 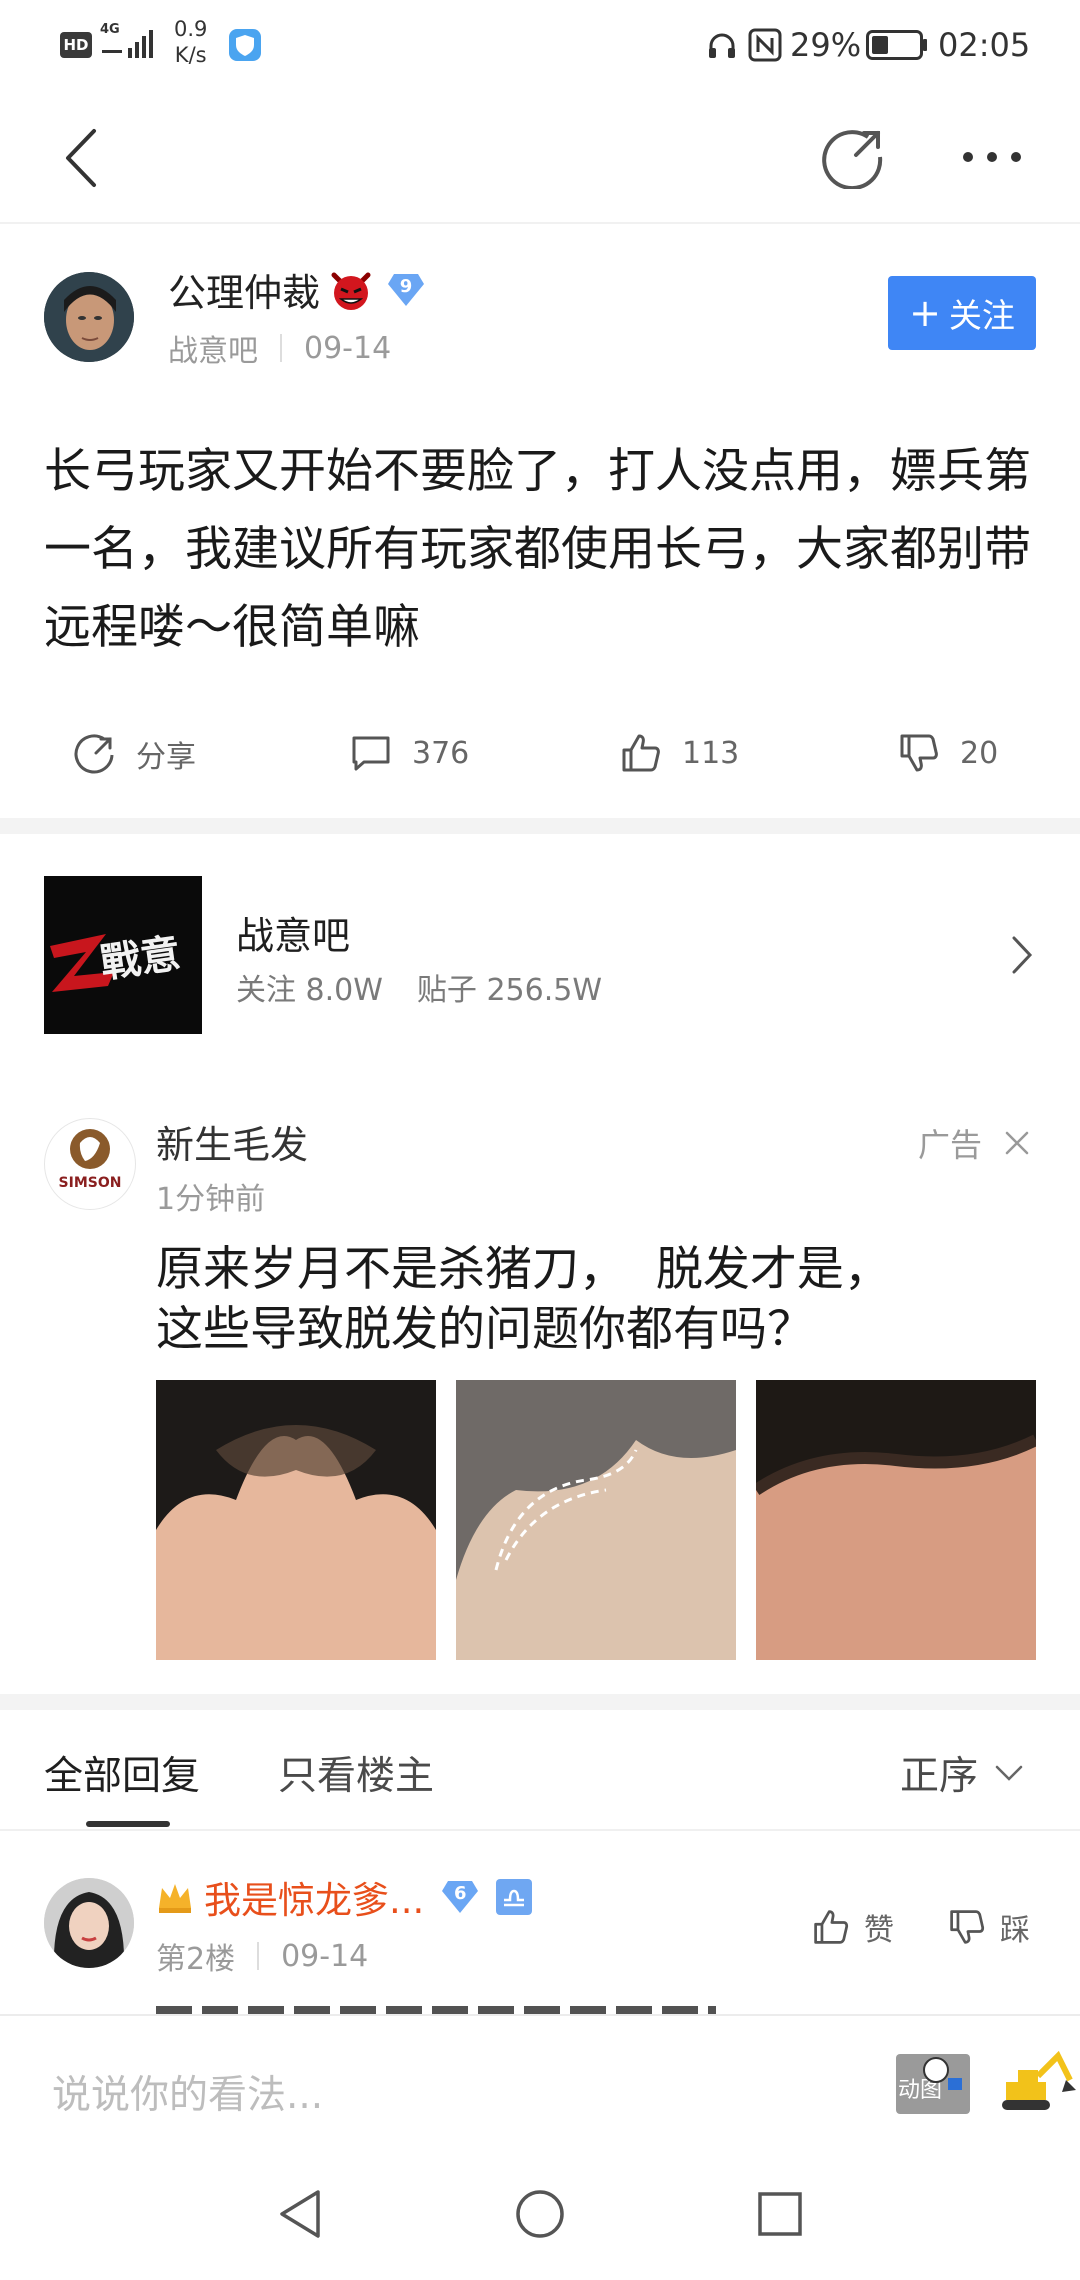 What do you see at coordinates (196, 1959) in the screenshot?
I see `reply-floor: 第2楼` at bounding box center [196, 1959].